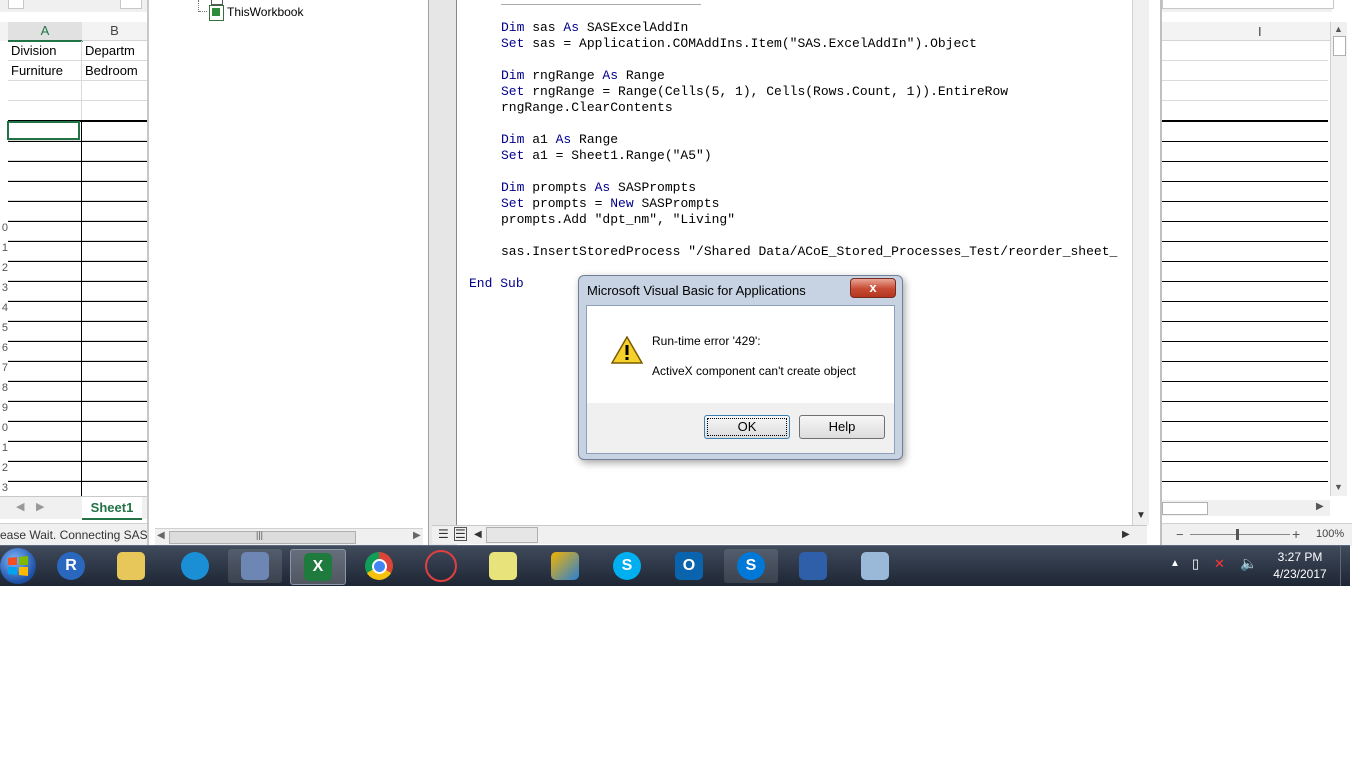 This screenshot has height=768, width=1366. What do you see at coordinates (696, 290) in the screenshot?
I see `dialog-title: Microsoft Visual Basic for Applications` at bounding box center [696, 290].